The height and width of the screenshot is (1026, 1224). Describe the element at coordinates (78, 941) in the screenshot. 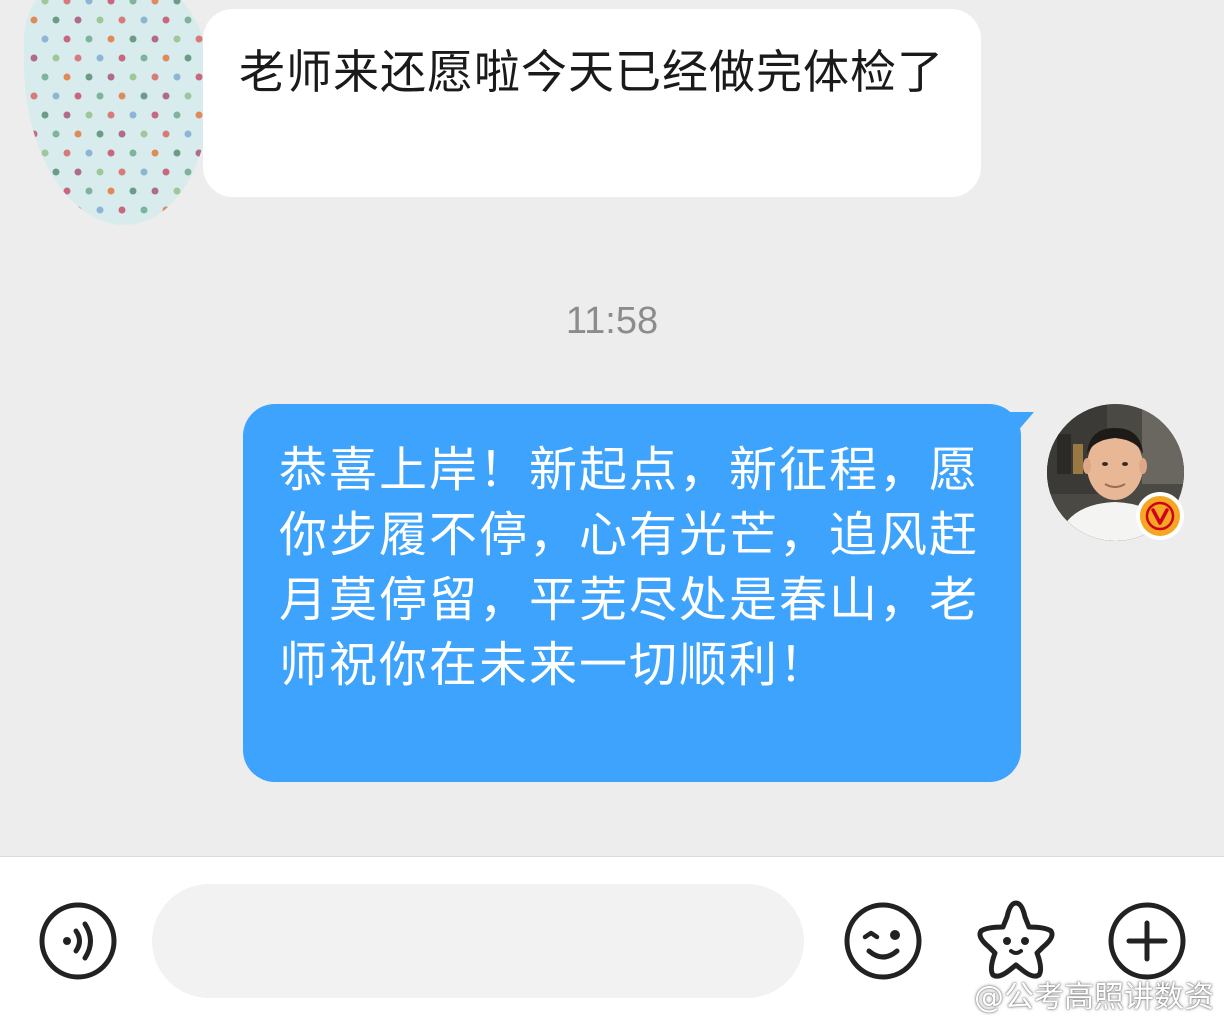

I see `voice-icon` at that location.